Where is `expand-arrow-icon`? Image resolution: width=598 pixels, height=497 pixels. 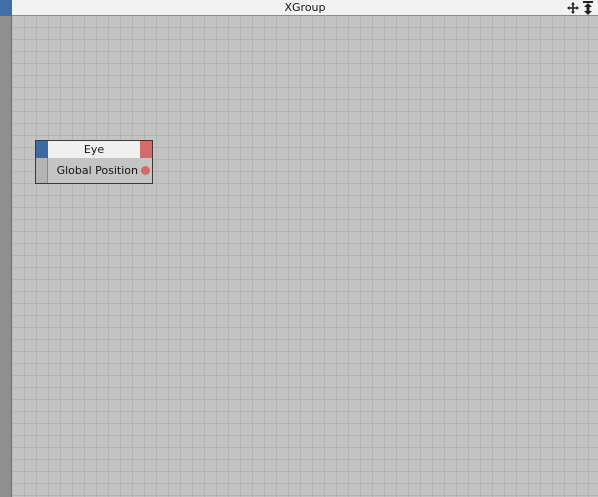
expand-arrow-icon is located at coordinates (588, 8).